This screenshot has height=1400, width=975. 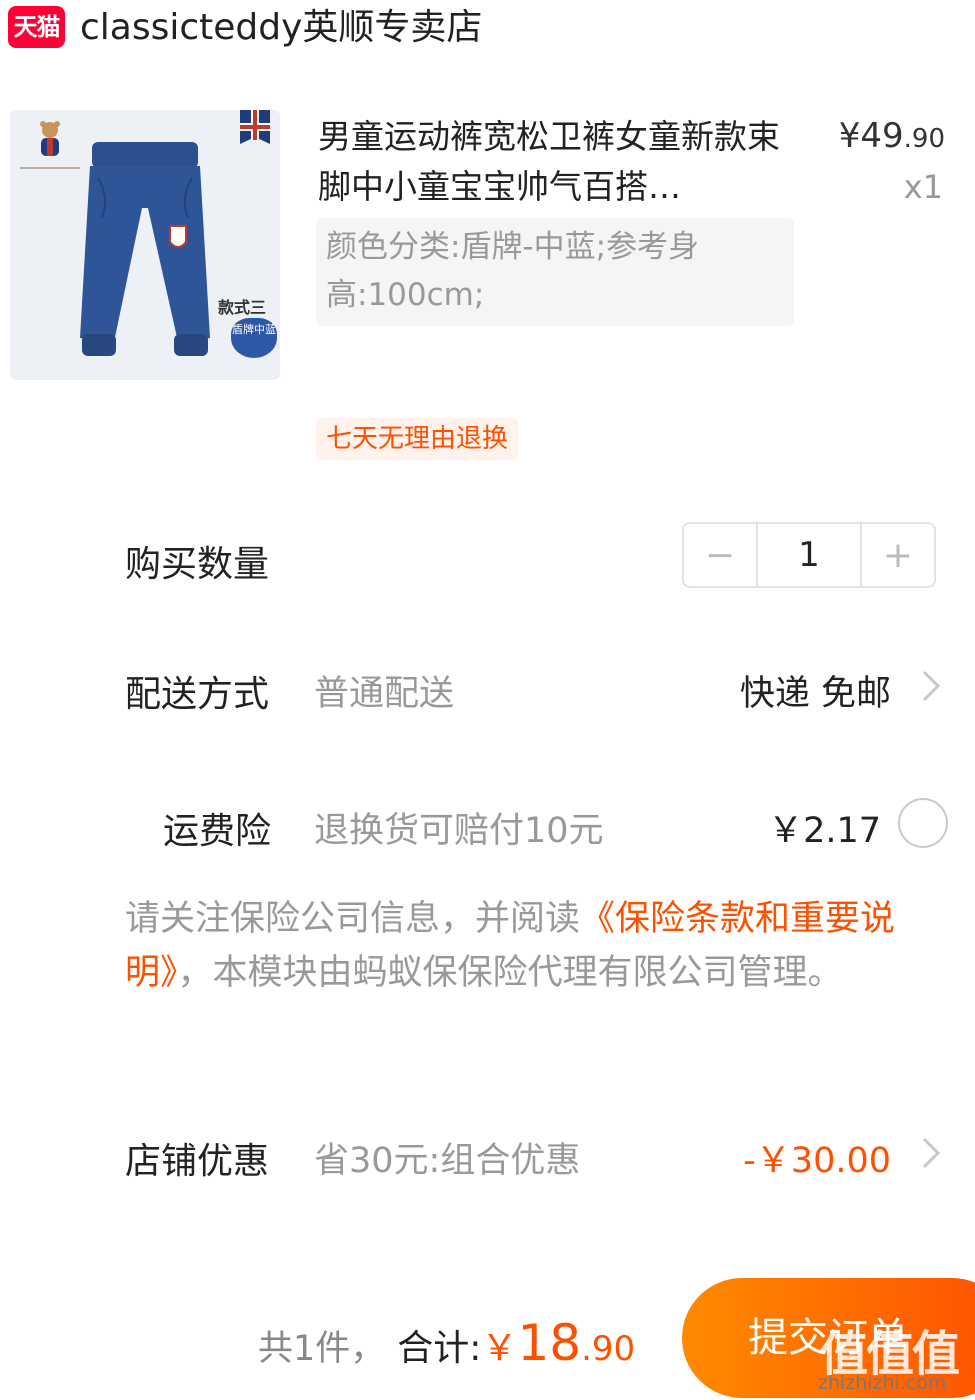 What do you see at coordinates (510, 973) in the screenshot?
I see `notice-text-after: ，本模块由蚂蚁保保险代理有限公司管理。` at bounding box center [510, 973].